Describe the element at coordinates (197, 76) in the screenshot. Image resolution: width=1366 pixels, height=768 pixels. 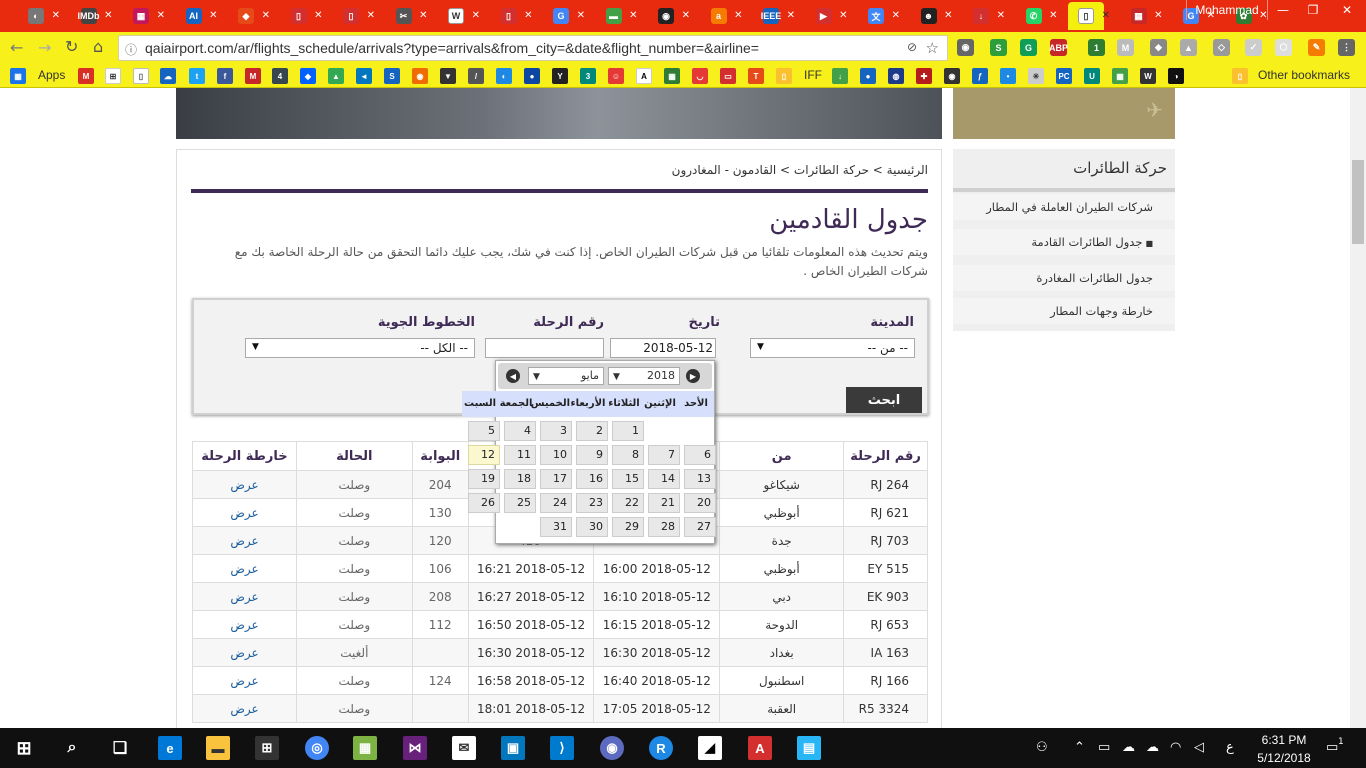
I see `twitter-icon: t` at that location.